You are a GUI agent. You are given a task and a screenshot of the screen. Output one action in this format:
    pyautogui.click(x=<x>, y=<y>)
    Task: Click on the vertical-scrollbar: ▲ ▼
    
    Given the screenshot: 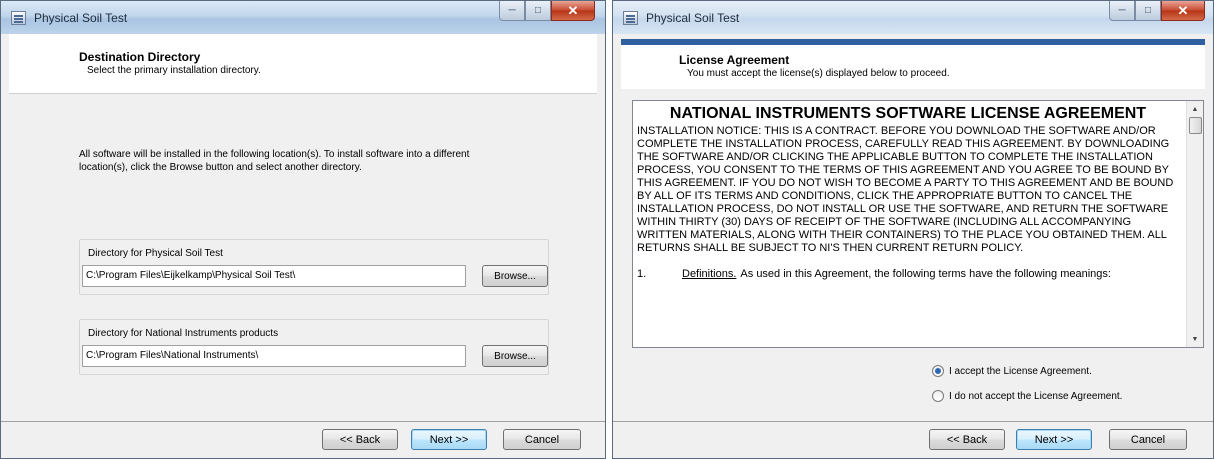 What is the action you would take?
    pyautogui.click(x=1194, y=224)
    